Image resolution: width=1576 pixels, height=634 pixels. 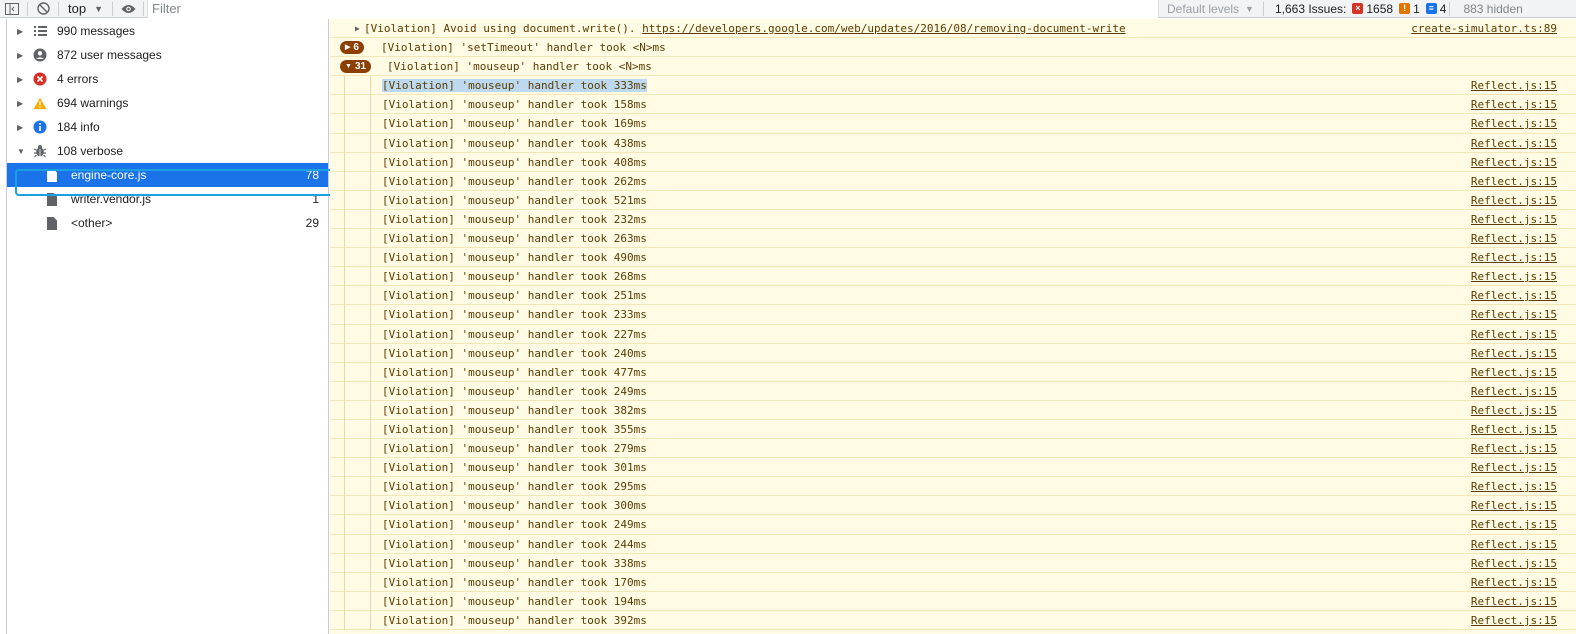 What do you see at coordinates (128, 9) in the screenshot?
I see `eye-icon` at bounding box center [128, 9].